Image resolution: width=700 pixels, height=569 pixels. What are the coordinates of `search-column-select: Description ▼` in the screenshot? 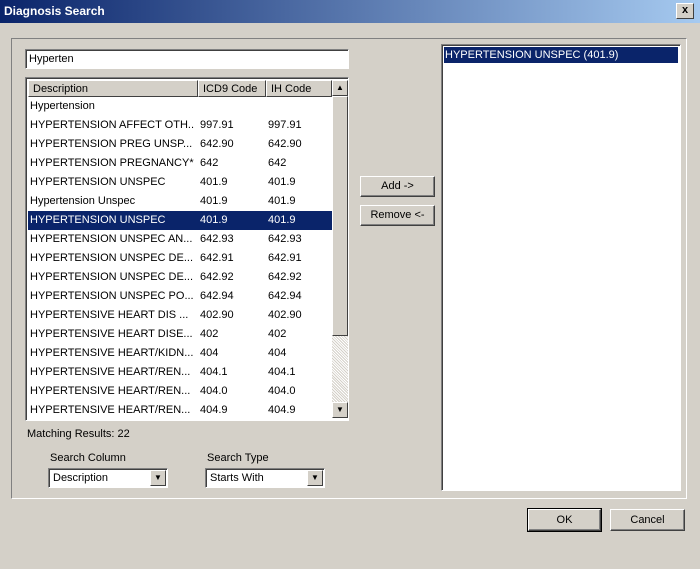 It's located at (108, 478).